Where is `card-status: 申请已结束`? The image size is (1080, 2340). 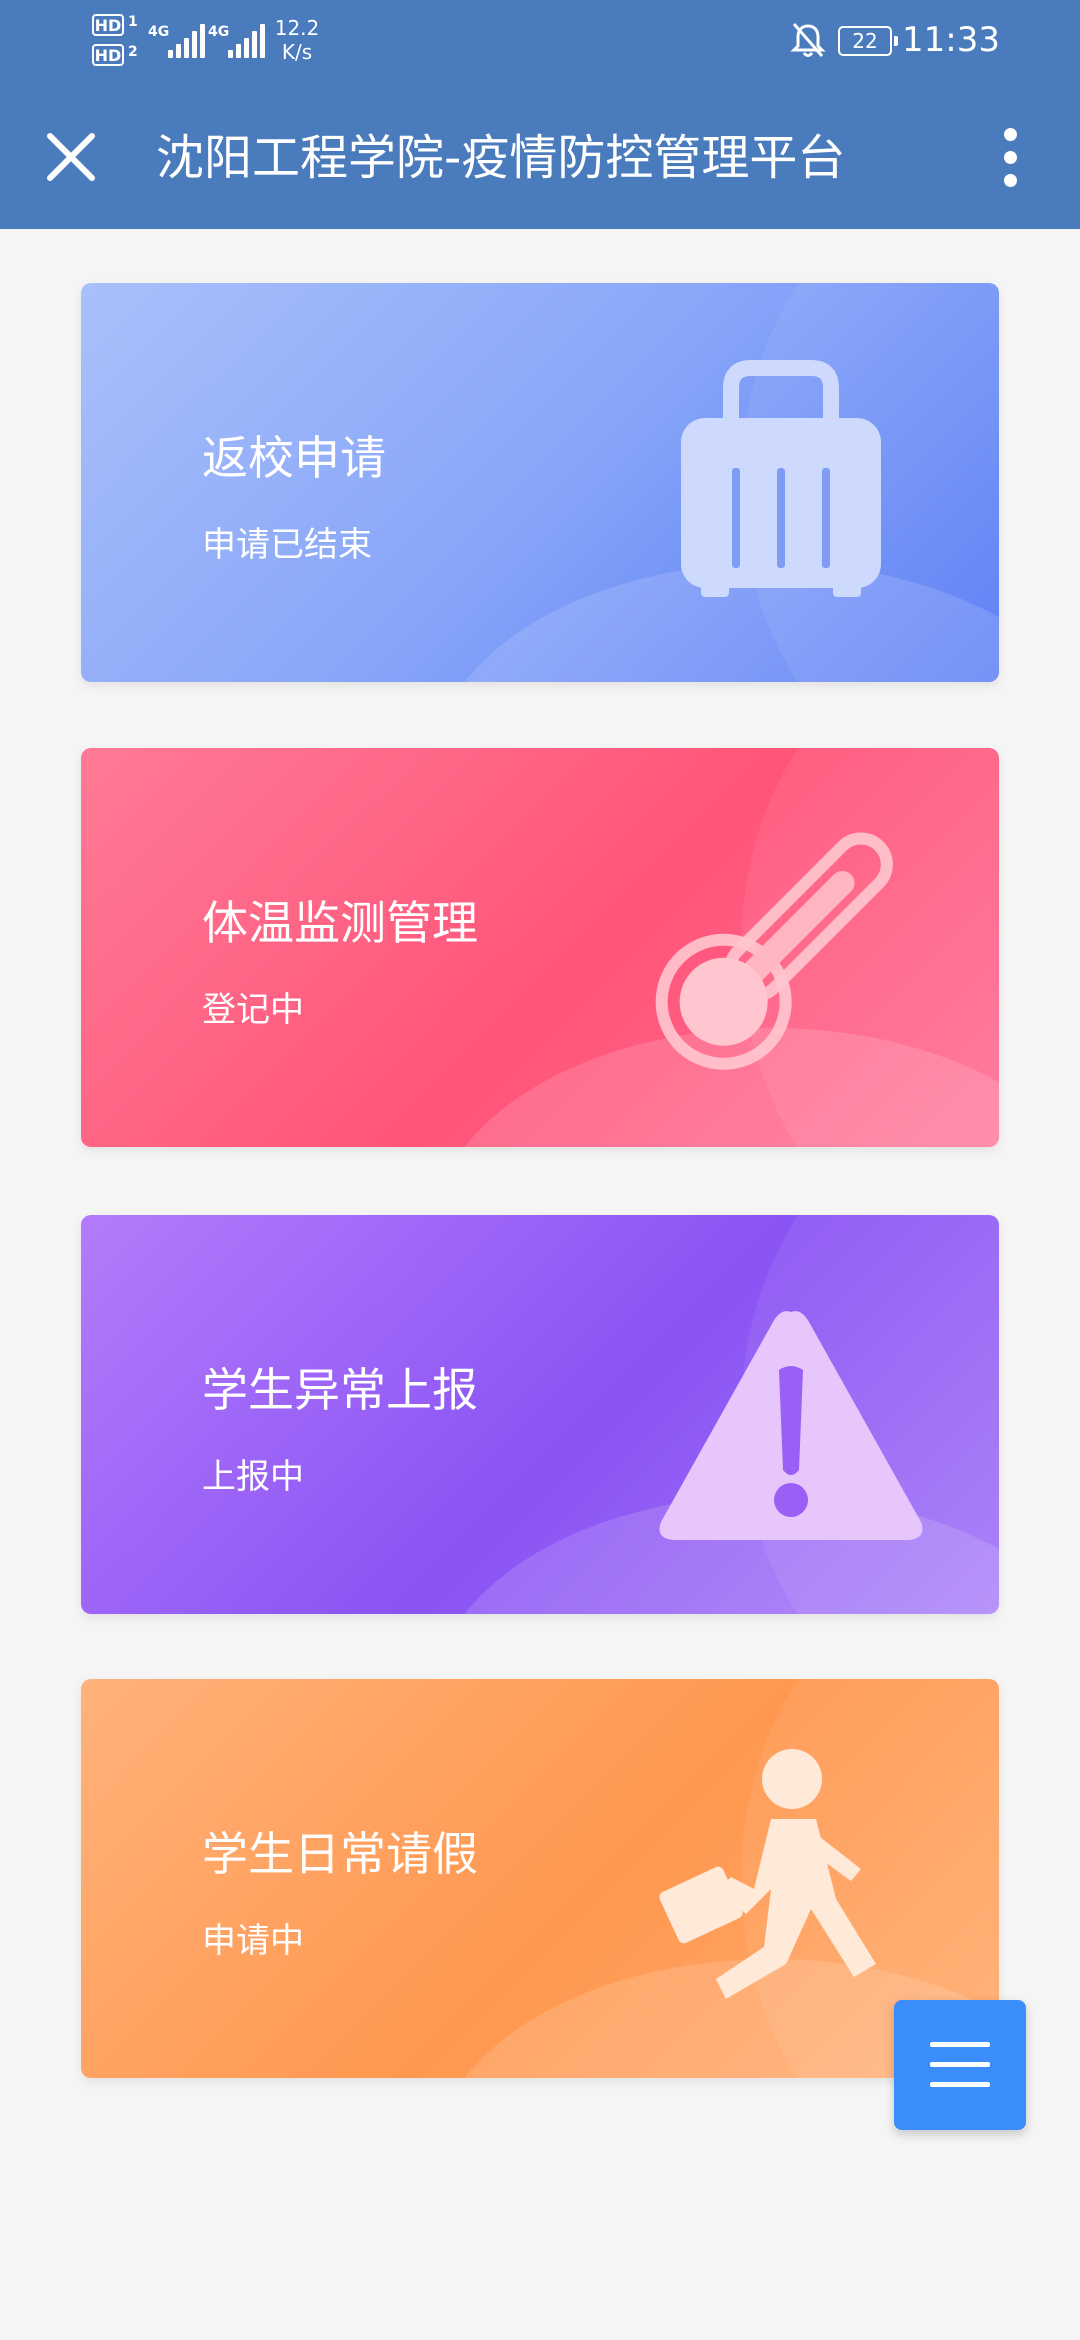
card-status: 申请已结束 is located at coordinates (287, 545).